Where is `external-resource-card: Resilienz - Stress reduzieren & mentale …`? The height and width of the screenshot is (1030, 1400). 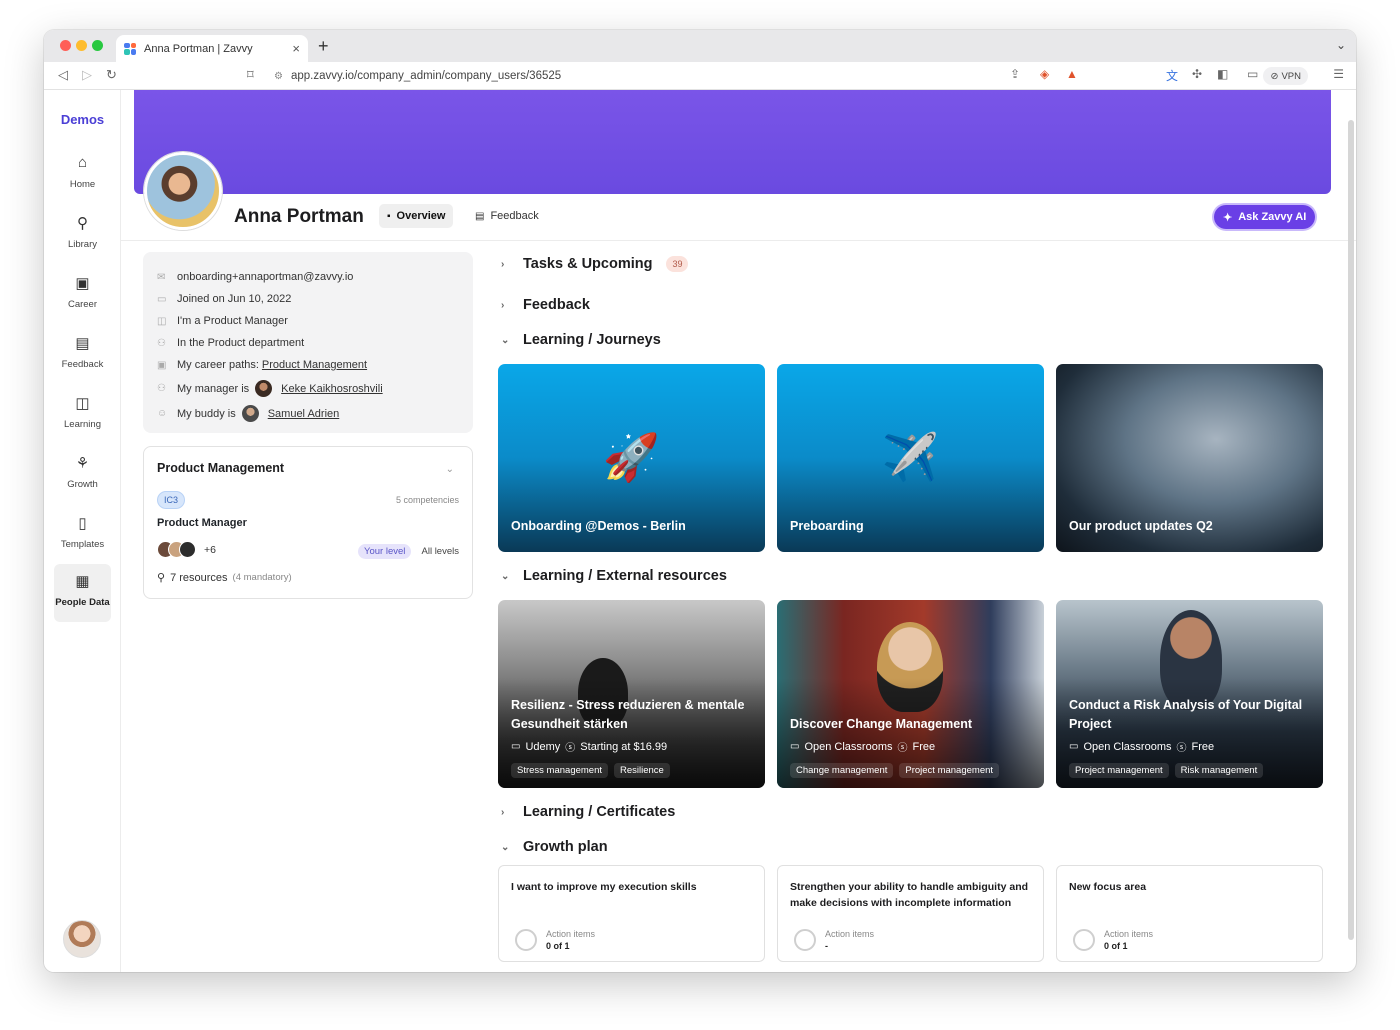 external-resource-card: Resilienz - Stress reduzieren & mentale … is located at coordinates (631, 694).